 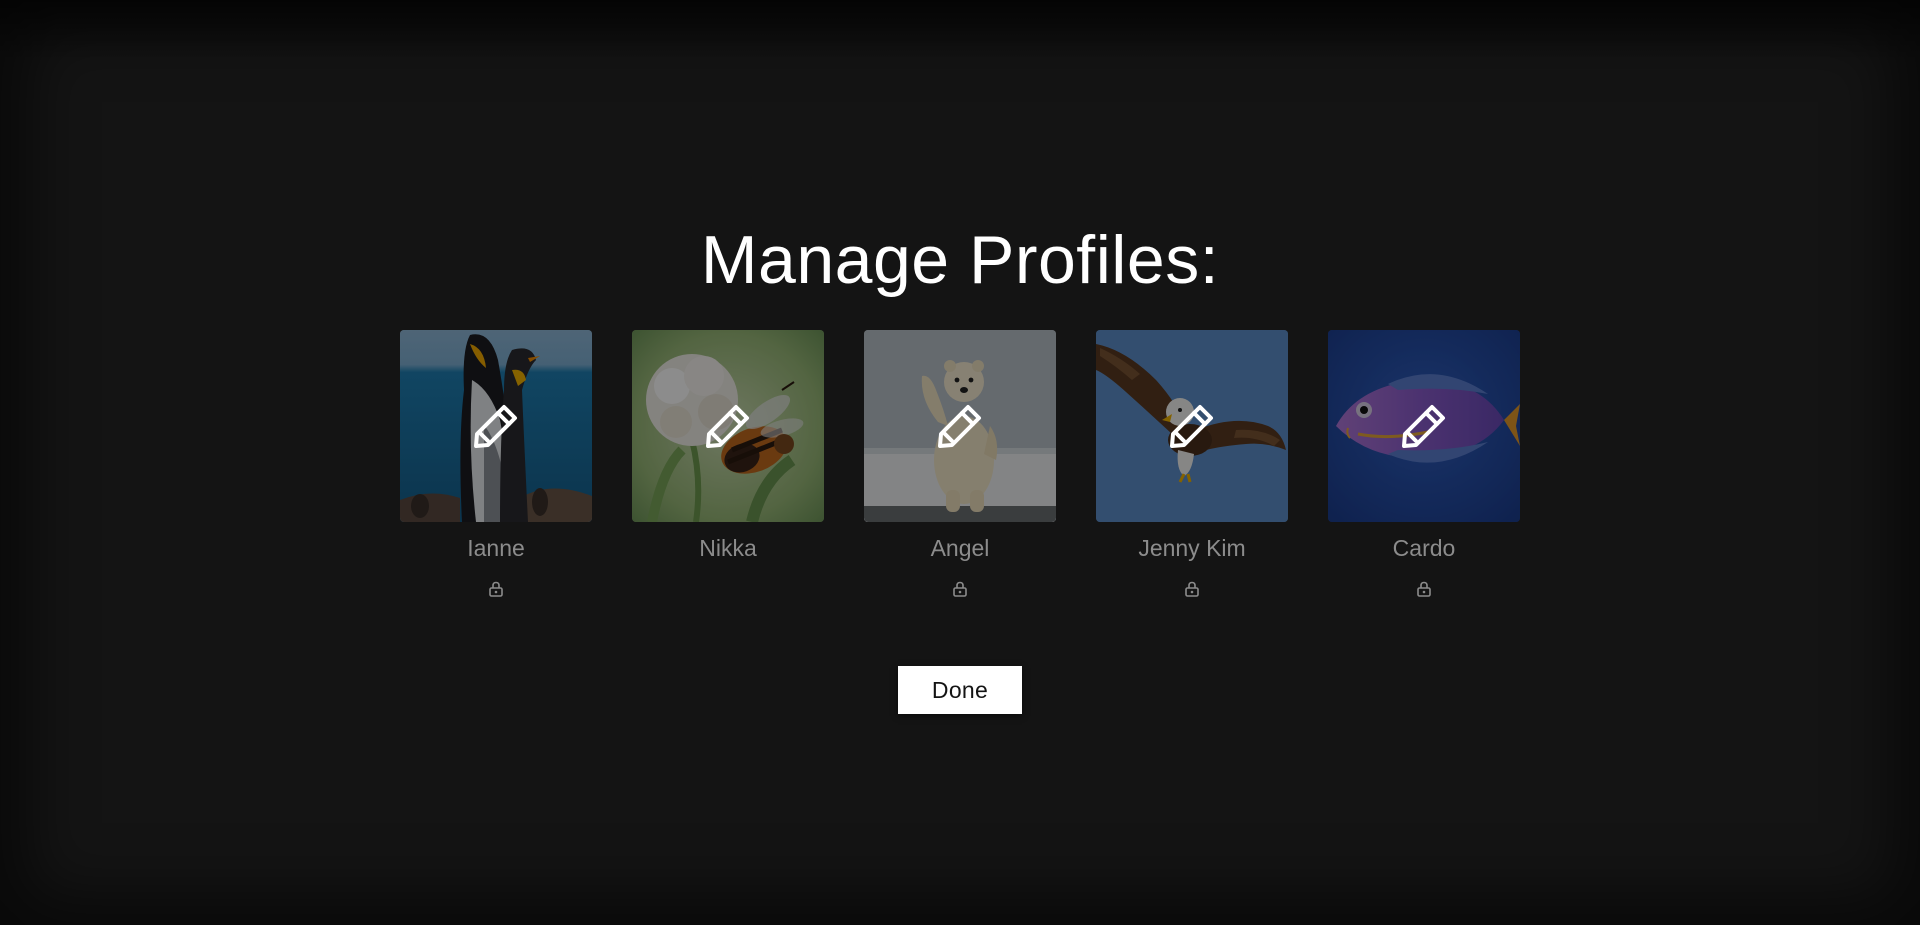 I want to click on profile-name: Ianne, so click(x=496, y=548).